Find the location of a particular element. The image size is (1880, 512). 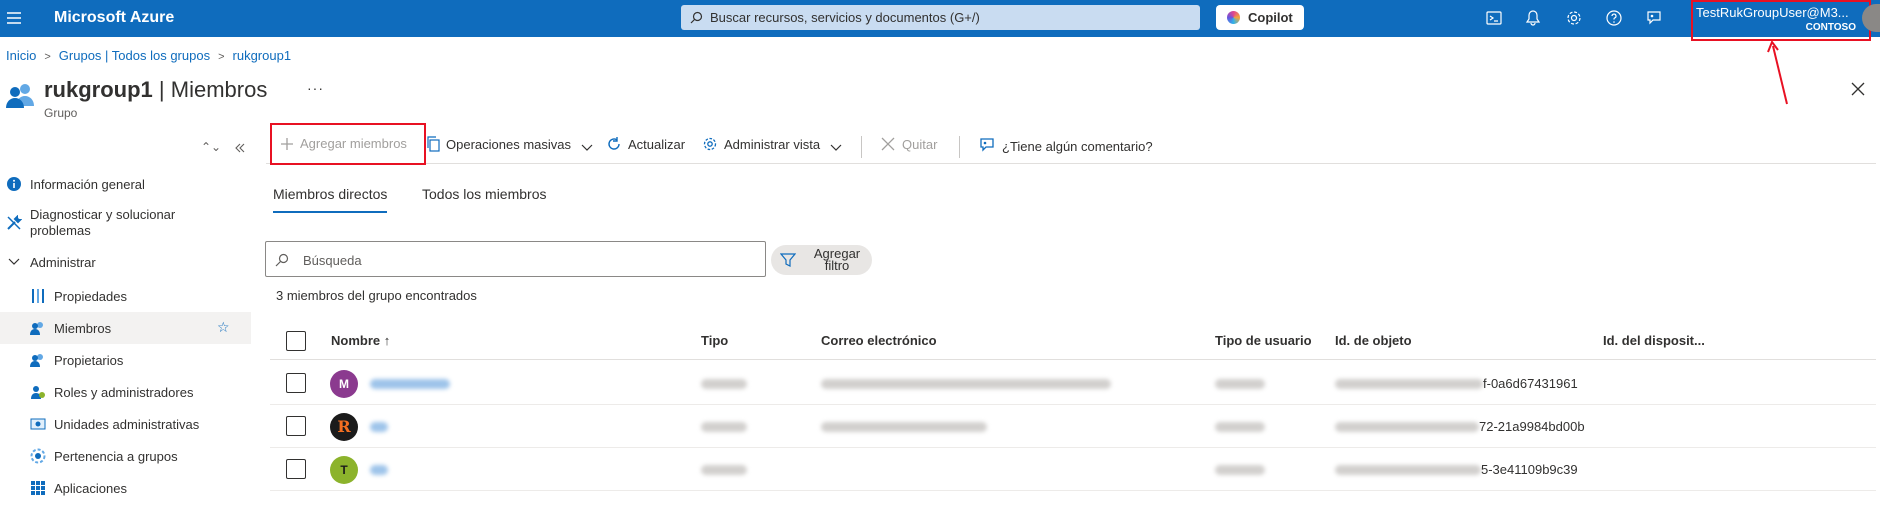

avatar: T is located at coordinates (344, 470).